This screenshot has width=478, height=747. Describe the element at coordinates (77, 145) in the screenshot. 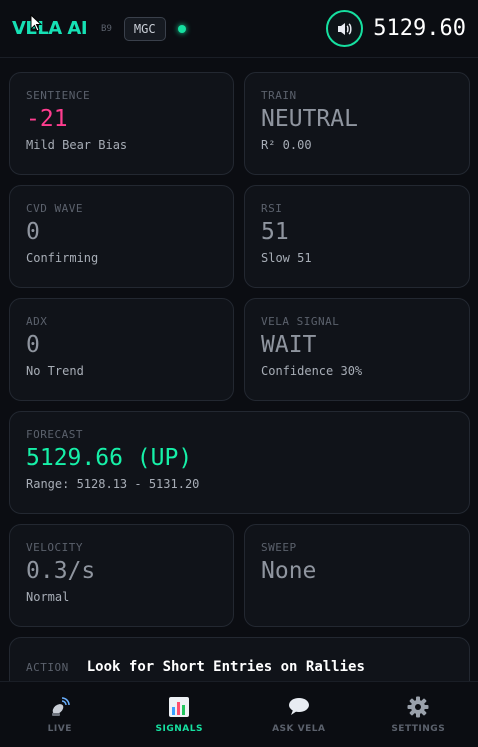

I see `sentience-sub: Mild Bear Bias` at that location.